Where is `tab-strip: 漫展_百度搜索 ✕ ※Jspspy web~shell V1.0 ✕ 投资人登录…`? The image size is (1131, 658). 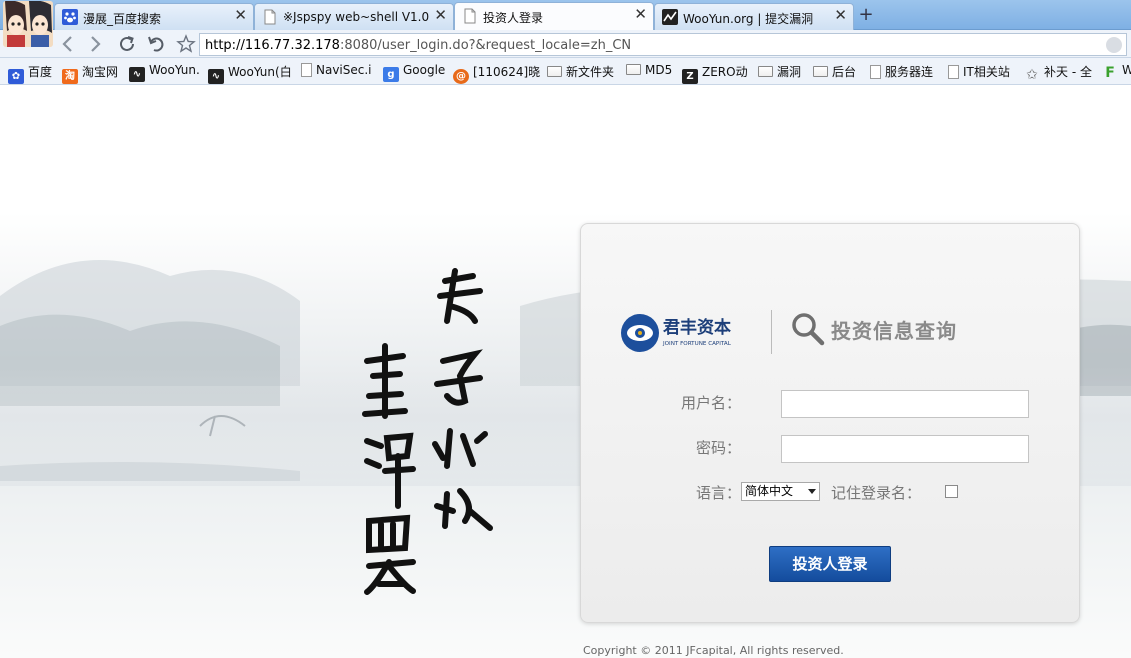
tab-strip: 漫展_百度搜索 ✕ ※Jspspy web~shell V1.0 ✕ 投资人登录… is located at coordinates (565, 23).